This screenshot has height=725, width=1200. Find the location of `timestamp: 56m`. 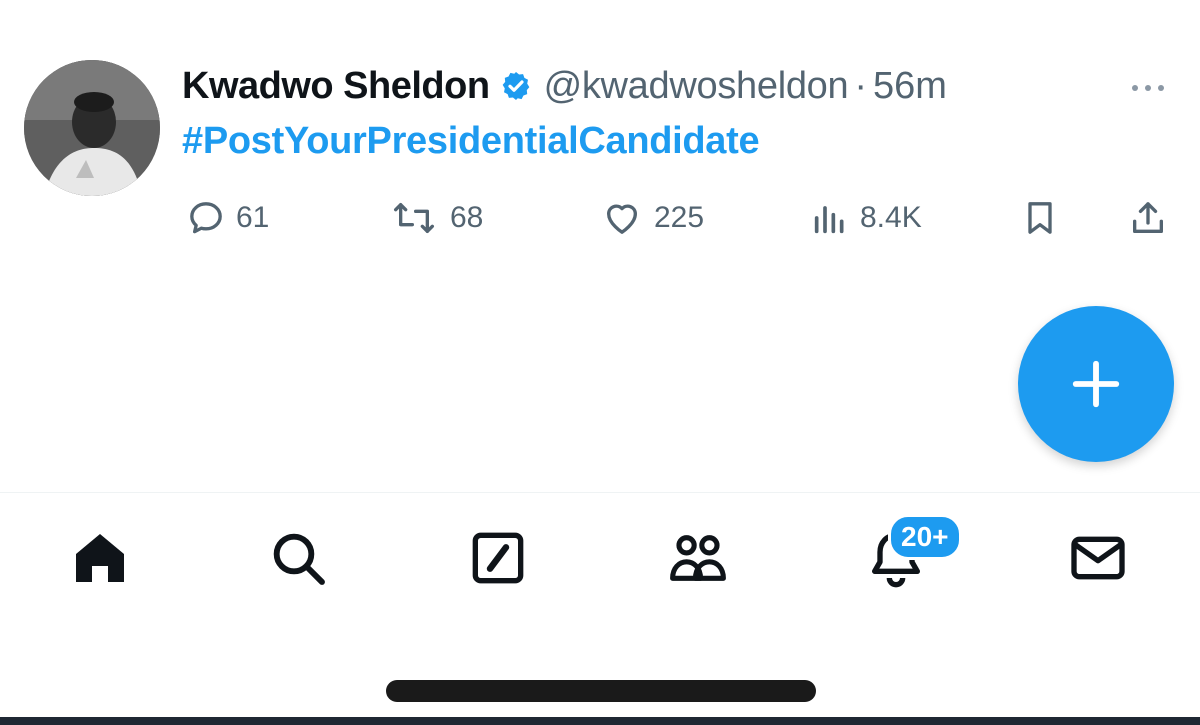

timestamp: 56m is located at coordinates (910, 86).